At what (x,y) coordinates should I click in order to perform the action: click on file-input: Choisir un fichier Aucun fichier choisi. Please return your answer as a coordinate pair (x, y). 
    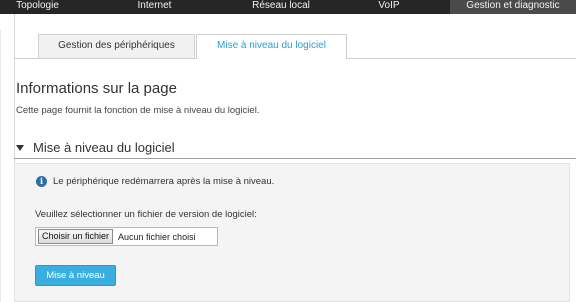
    Looking at the image, I should click on (126, 236).